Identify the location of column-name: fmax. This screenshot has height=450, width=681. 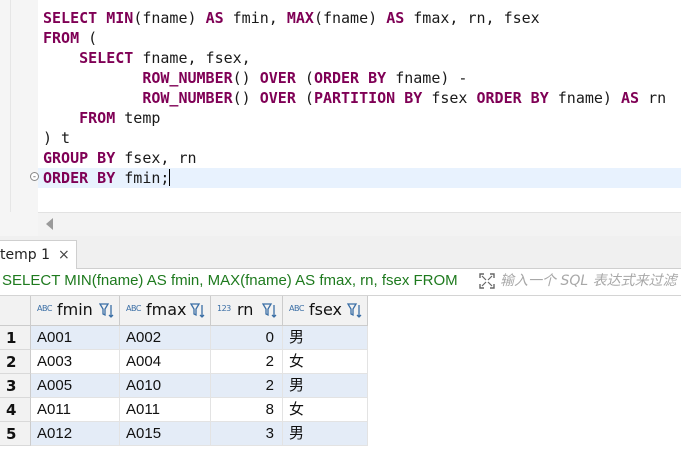
(166, 309).